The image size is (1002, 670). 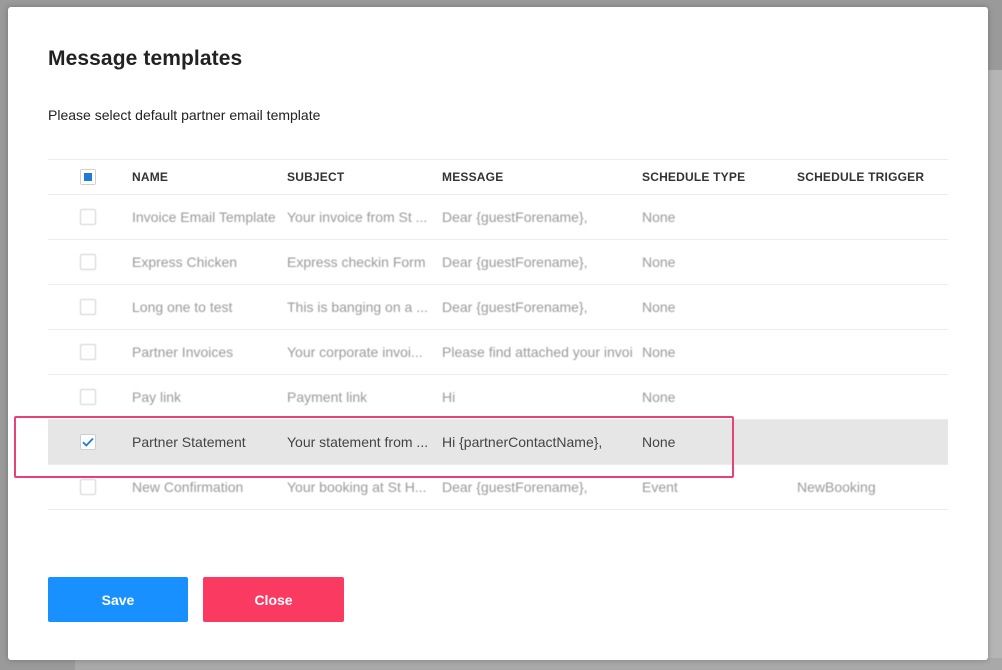 I want to click on cell-message: Hi {partnerContactName},, so click(x=522, y=442).